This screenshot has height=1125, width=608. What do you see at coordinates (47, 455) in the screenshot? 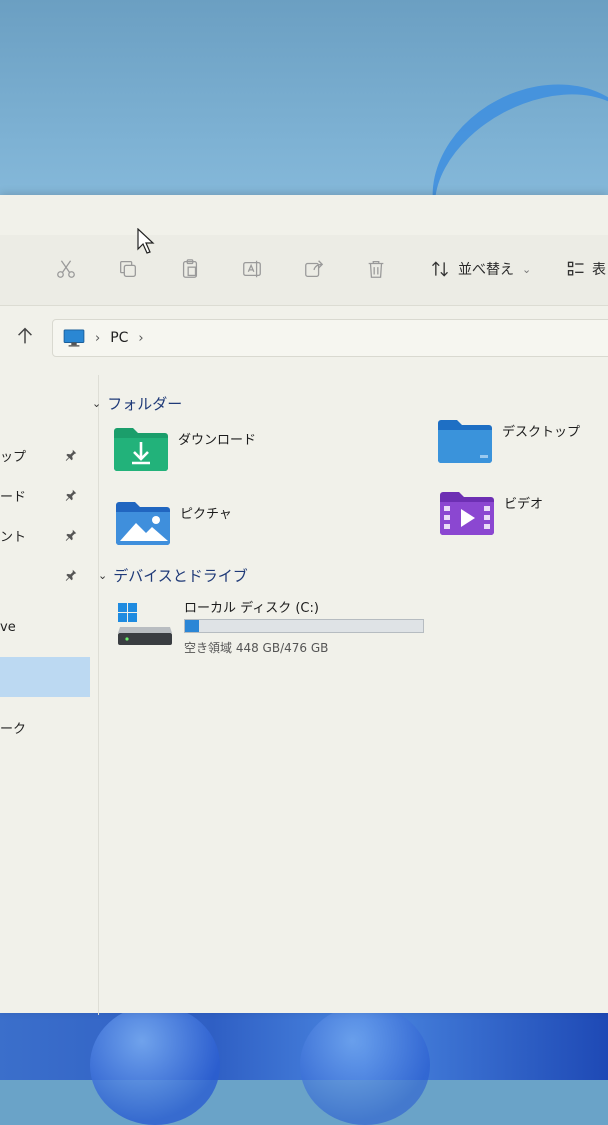
I see `sidebar-item-desktop: ップ` at bounding box center [47, 455].